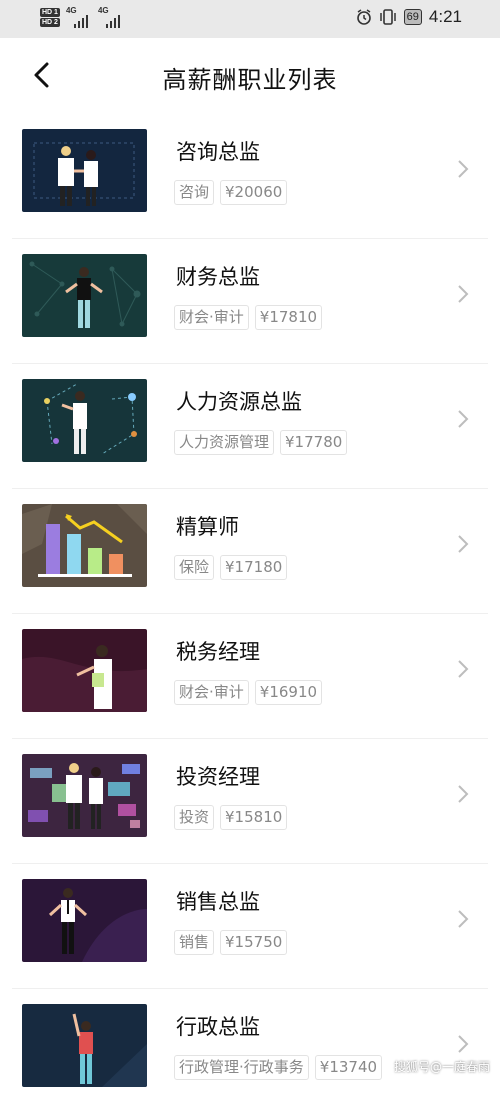 This screenshot has width=500, height=1114. I want to click on category-tag: 人力资源管理, so click(224, 442).